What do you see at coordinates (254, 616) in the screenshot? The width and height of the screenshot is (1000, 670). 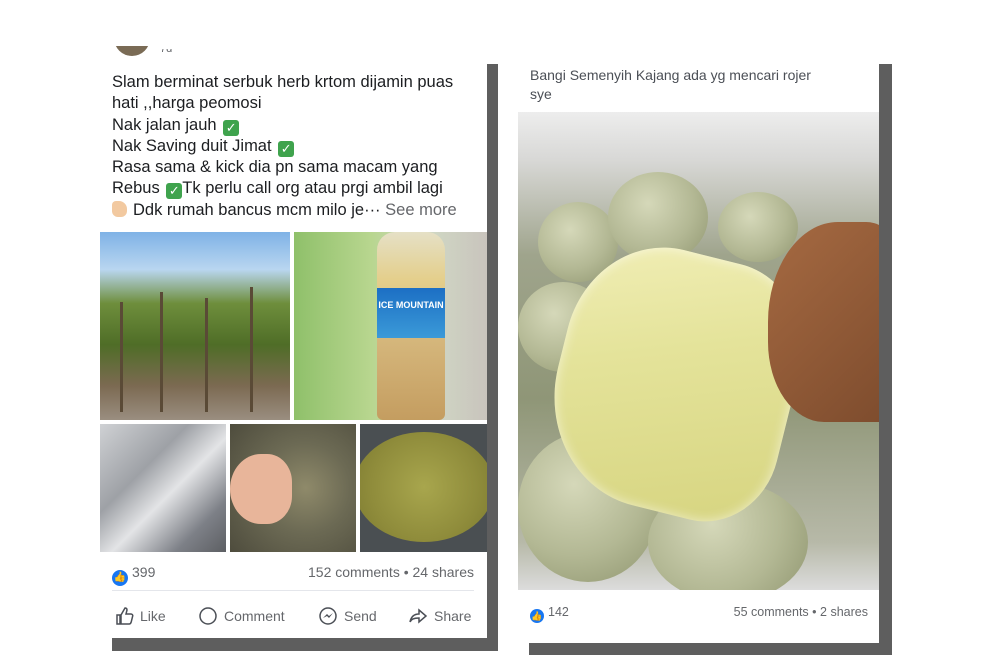 I see `comment-label: Comment` at bounding box center [254, 616].